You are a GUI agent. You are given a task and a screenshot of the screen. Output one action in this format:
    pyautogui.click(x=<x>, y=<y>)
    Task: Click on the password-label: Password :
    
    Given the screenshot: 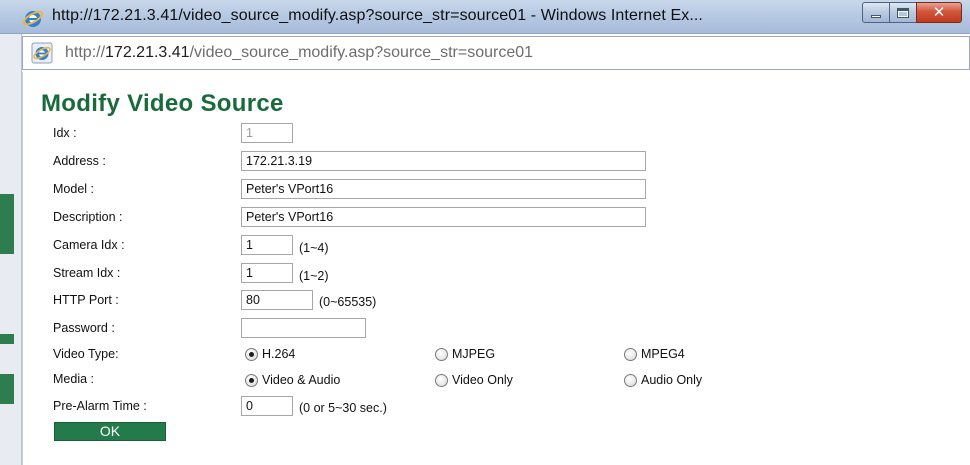 What is the action you would take?
    pyautogui.click(x=84, y=328)
    